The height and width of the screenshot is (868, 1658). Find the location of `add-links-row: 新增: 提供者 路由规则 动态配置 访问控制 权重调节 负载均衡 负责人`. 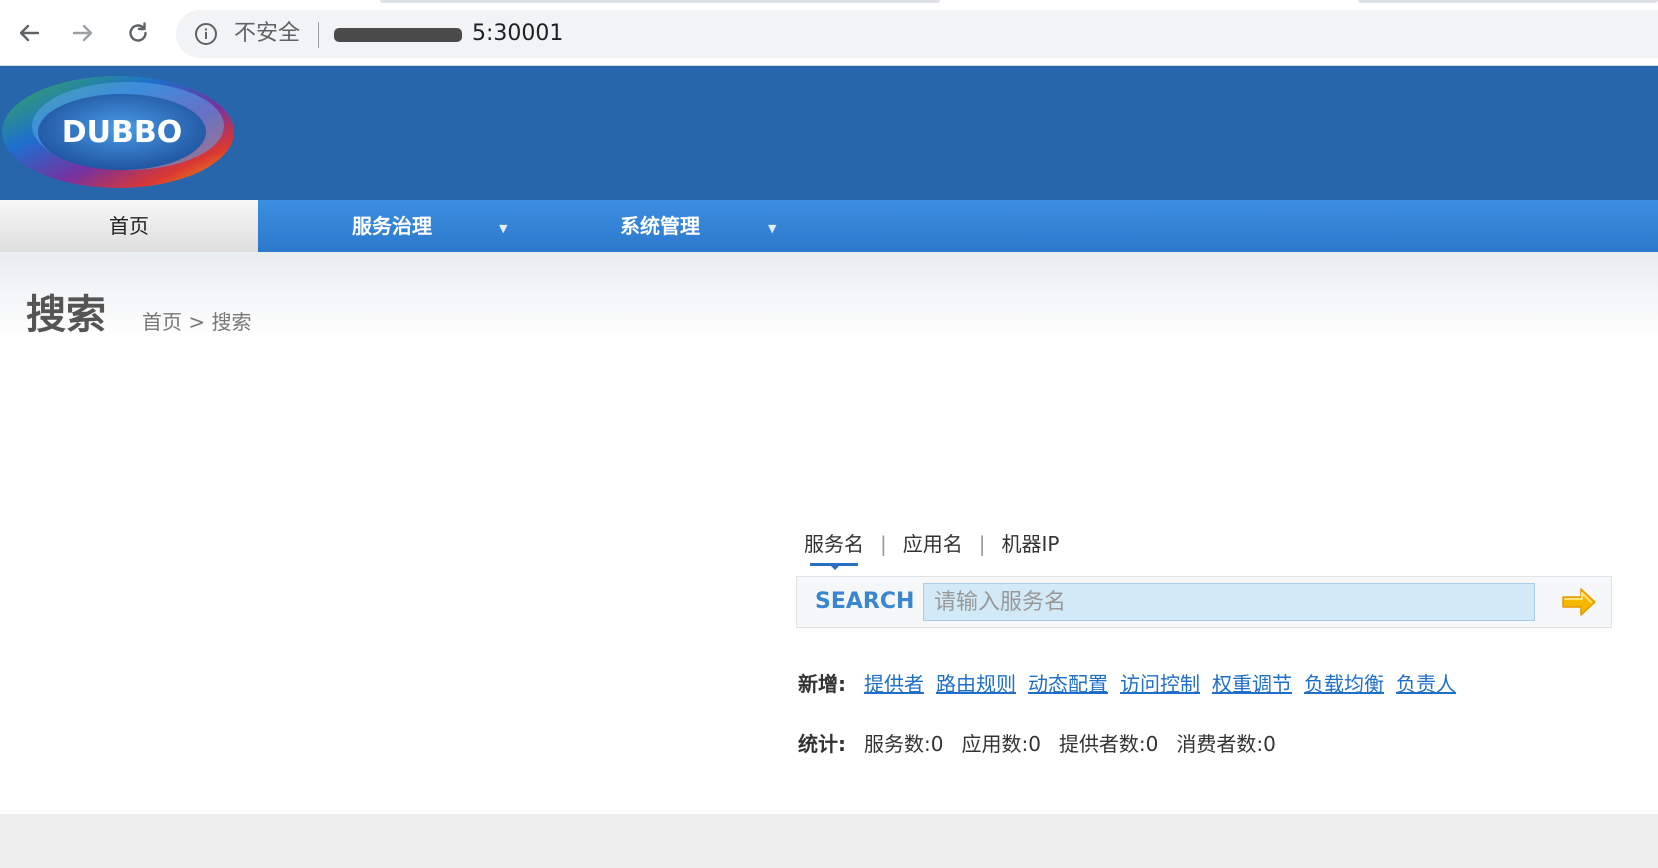

add-links-row: 新增: 提供者 路由规则 动态配置 访问控制 权重调节 负载均衡 负责人 is located at coordinates (1133, 682).